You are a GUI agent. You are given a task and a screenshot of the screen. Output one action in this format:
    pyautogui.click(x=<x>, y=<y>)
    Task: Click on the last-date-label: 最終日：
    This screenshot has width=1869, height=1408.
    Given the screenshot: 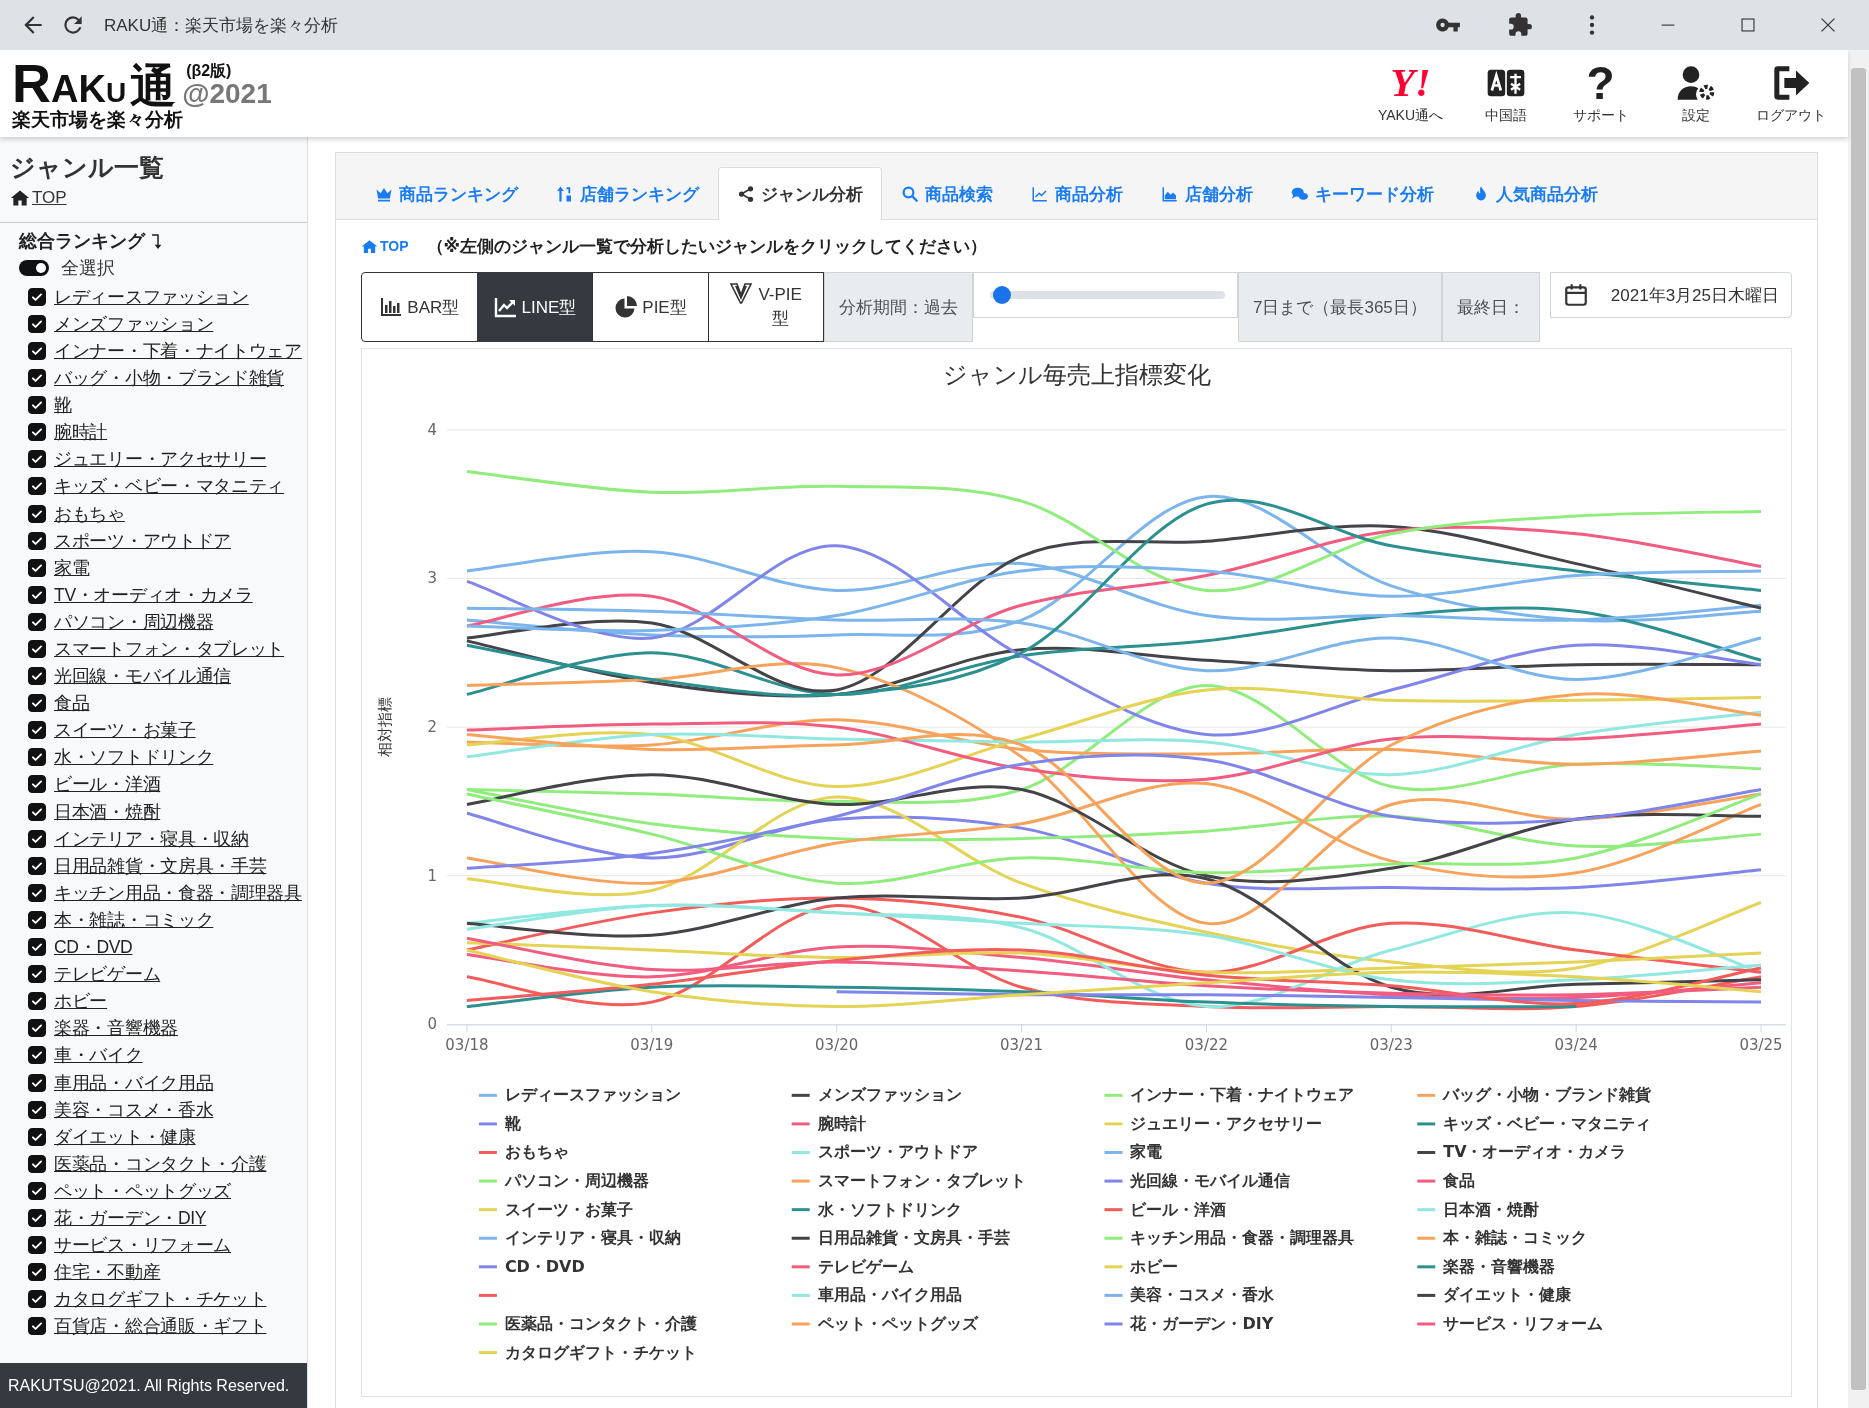 What is the action you would take?
    pyautogui.click(x=1490, y=307)
    